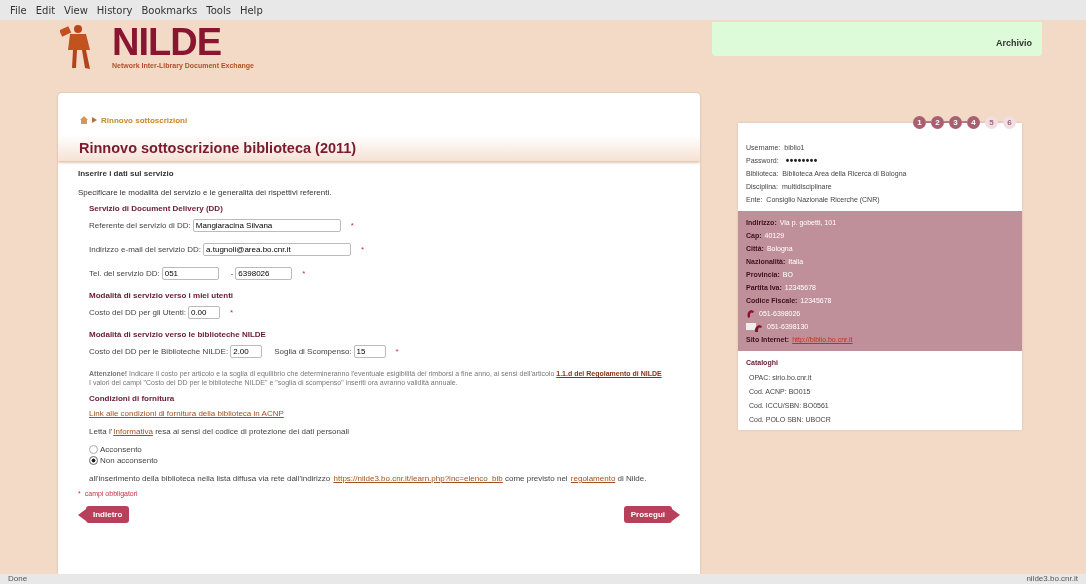 The height and width of the screenshot is (584, 1086). What do you see at coordinates (178, 334) in the screenshot?
I see `group-title: Modalità di servizio verso le biblioteche NILDE` at bounding box center [178, 334].